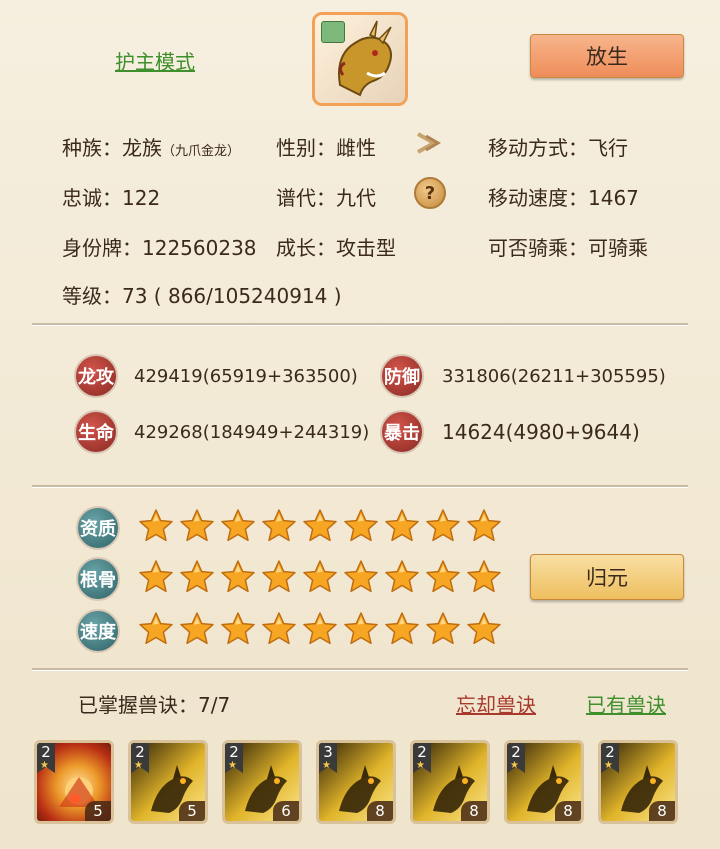 Image resolution: width=720 pixels, height=849 pixels. I want to click on bone-stars, so click(320, 577).